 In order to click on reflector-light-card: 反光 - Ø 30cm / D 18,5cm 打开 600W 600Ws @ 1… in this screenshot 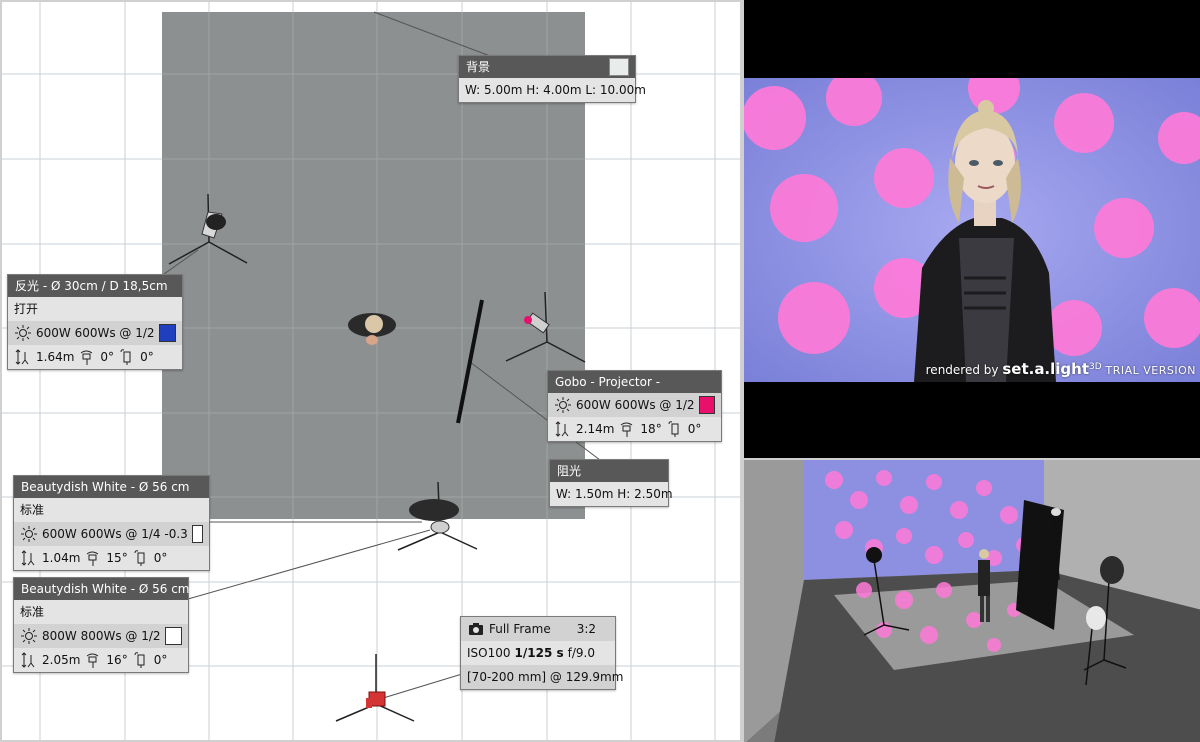, I will do `click(95, 322)`.